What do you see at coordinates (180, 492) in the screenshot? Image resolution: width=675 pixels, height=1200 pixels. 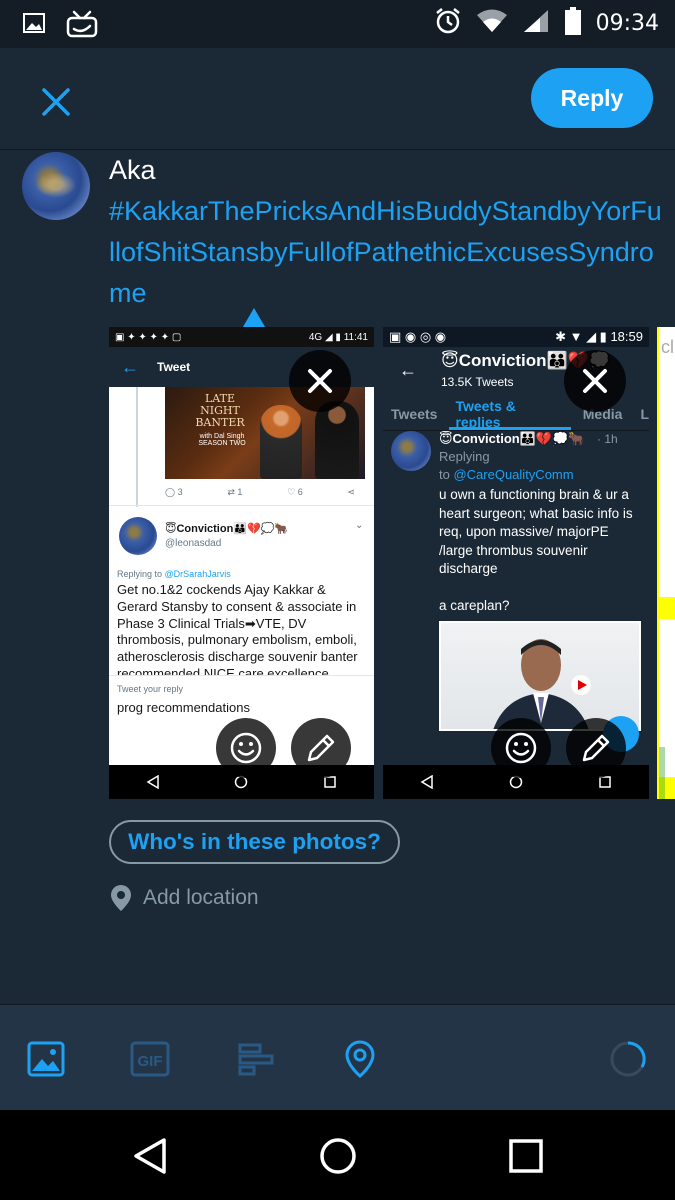 I see `reply-count-value: 3` at bounding box center [180, 492].